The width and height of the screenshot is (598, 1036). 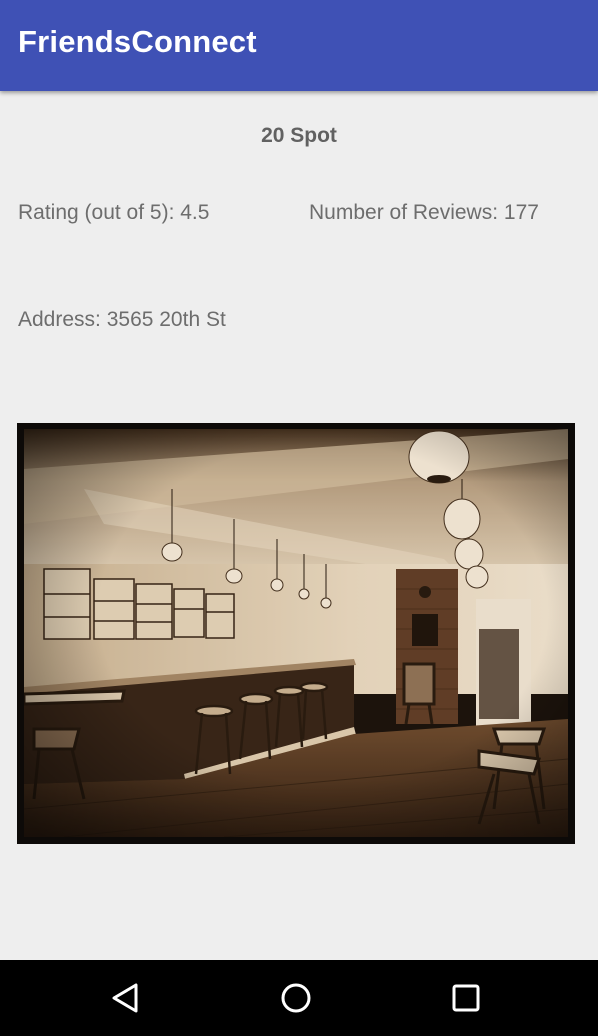 I want to click on rating-text: Rating (out of 5): 4.5, so click(x=114, y=212).